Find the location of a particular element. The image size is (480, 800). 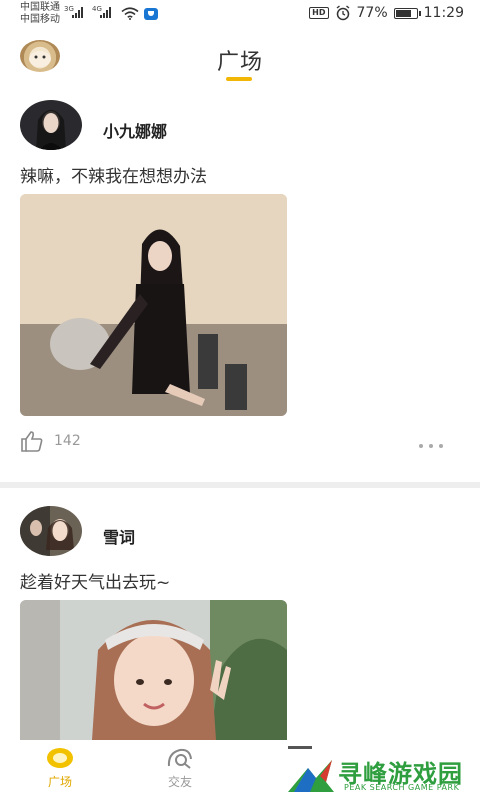

friends-tab-icon is located at coordinates (179, 758).